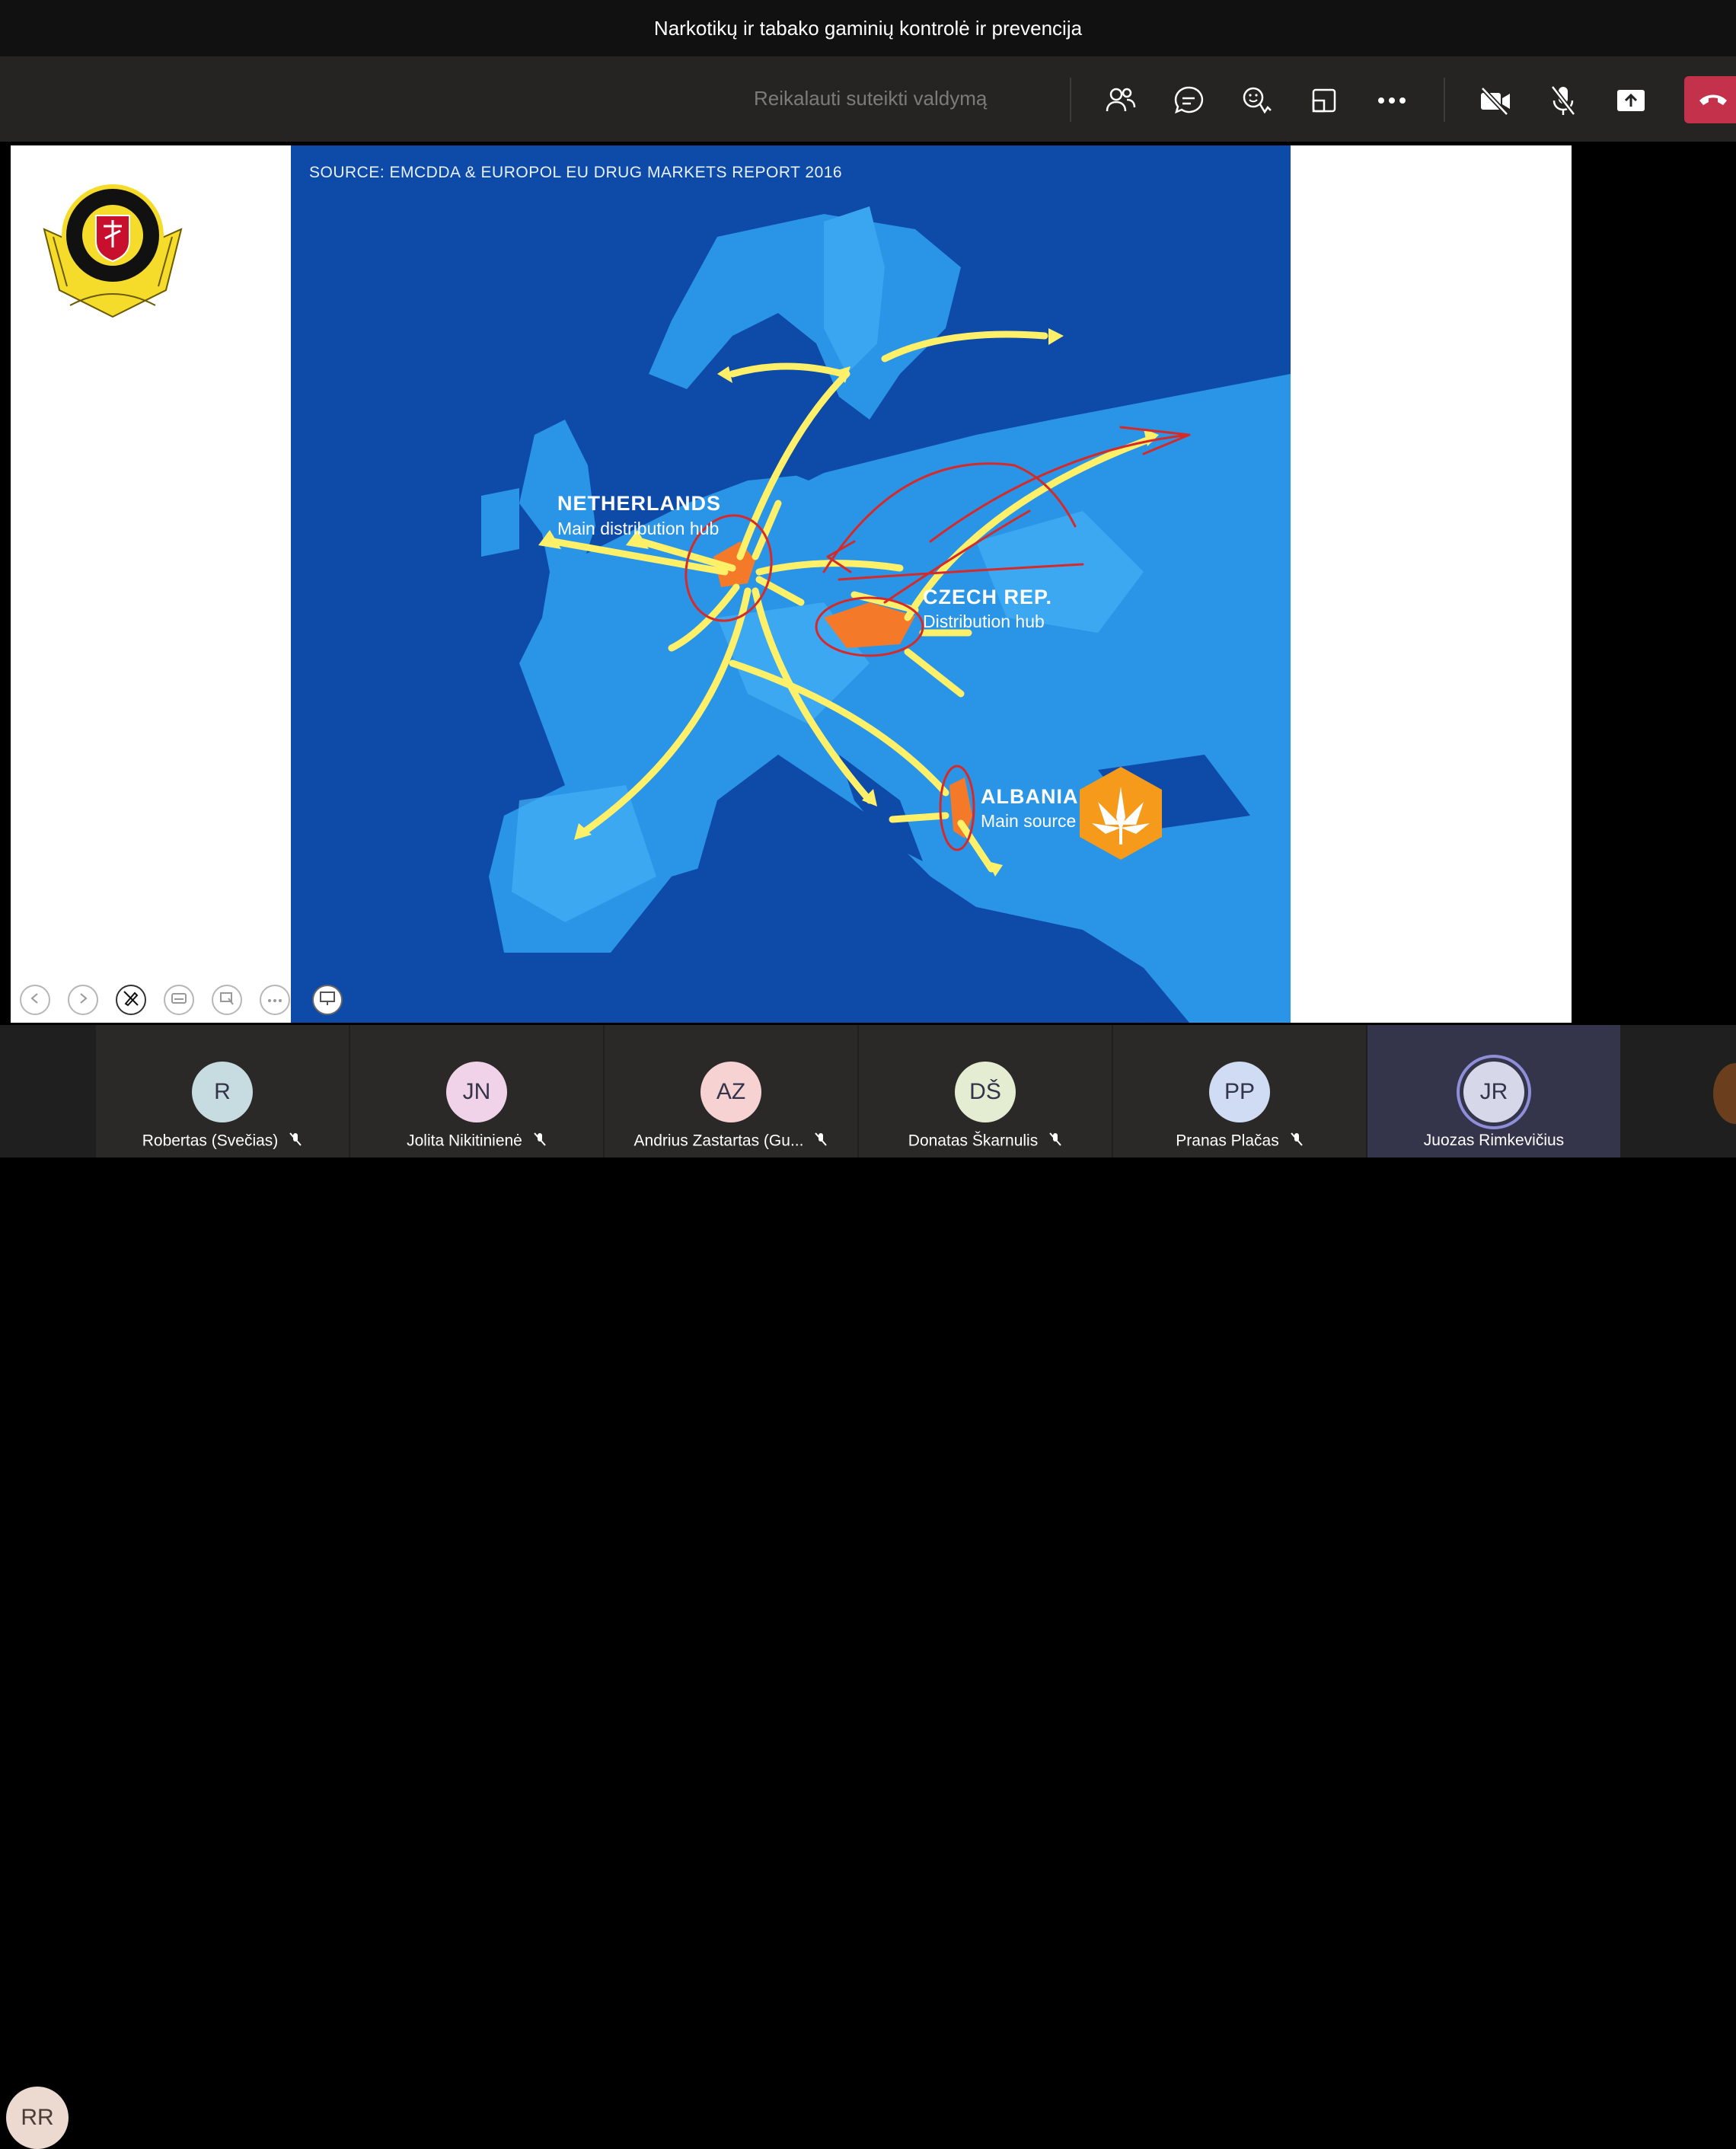 The width and height of the screenshot is (1736, 2149). Describe the element at coordinates (1563, 100) in the screenshot. I see `mic-off-icon` at that location.